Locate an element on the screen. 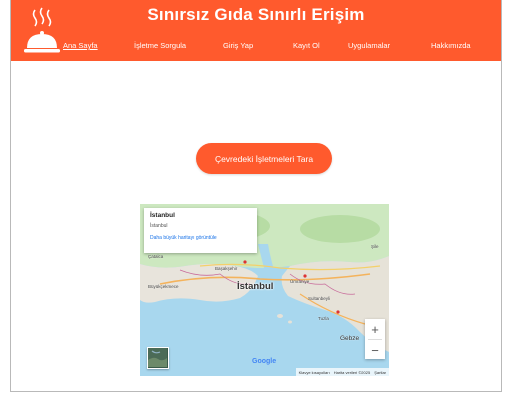 The image size is (506, 394). satellite-thumbnail-icon is located at coordinates (157, 357).